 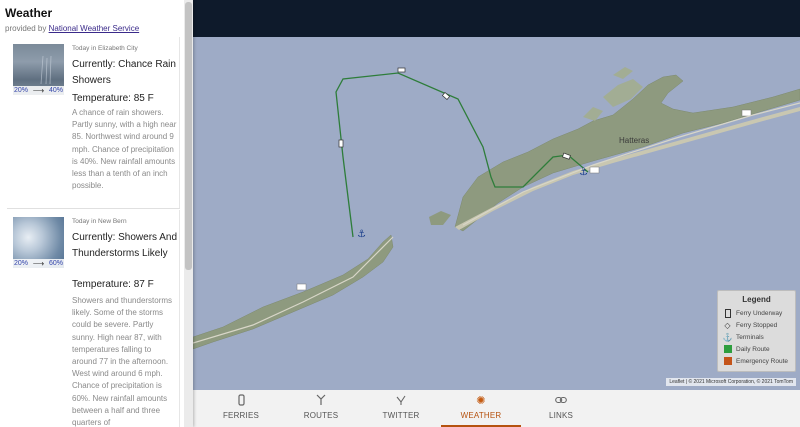 I want to click on link-icon, so click(x=561, y=400).